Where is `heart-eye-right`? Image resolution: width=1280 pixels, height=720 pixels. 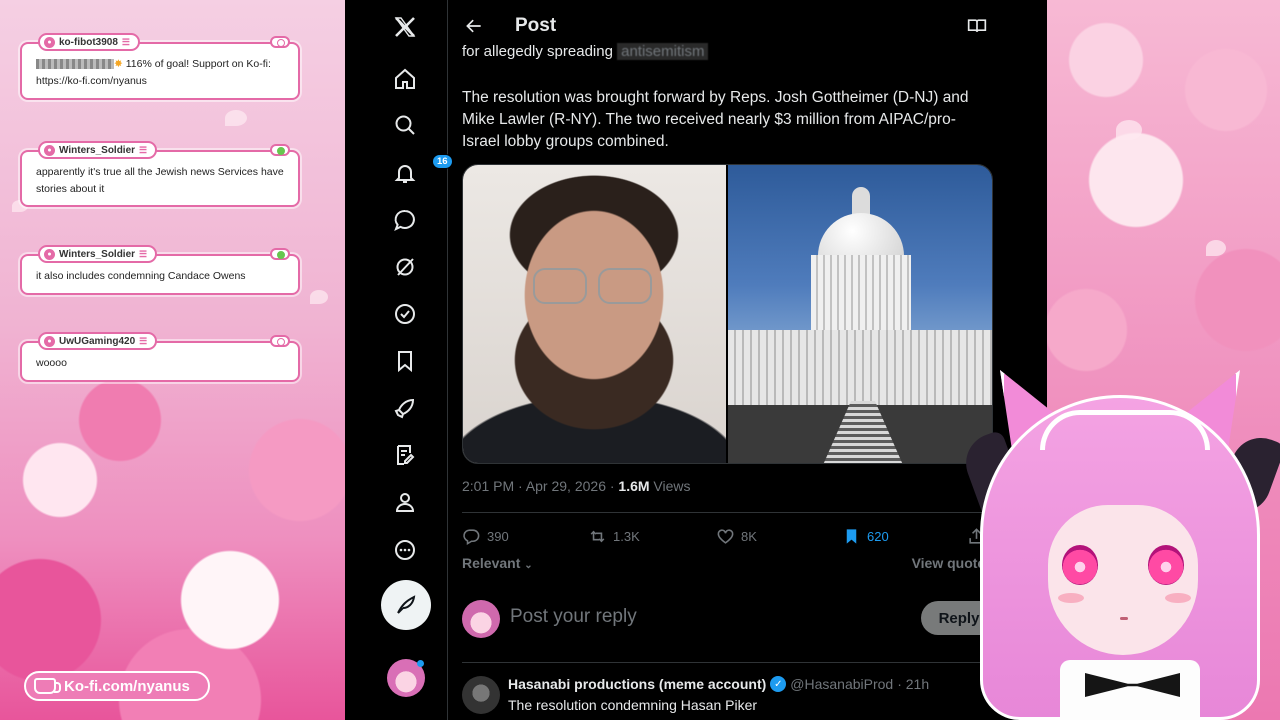 heart-eye-right is located at coordinates (1166, 565).